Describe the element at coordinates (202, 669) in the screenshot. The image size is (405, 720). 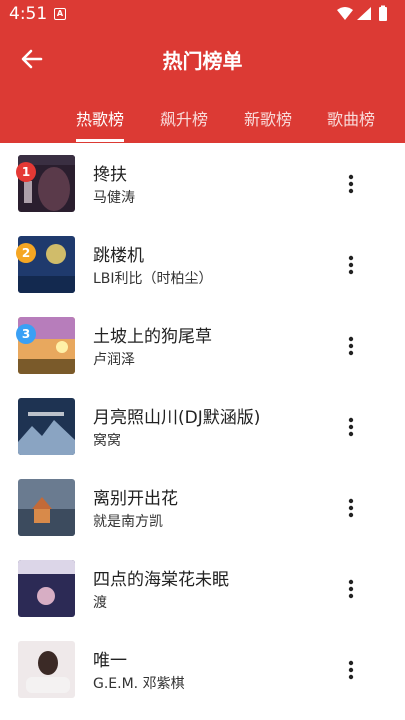
I see `list-item: 唯一 G.E.M. 邓紫棋` at that location.